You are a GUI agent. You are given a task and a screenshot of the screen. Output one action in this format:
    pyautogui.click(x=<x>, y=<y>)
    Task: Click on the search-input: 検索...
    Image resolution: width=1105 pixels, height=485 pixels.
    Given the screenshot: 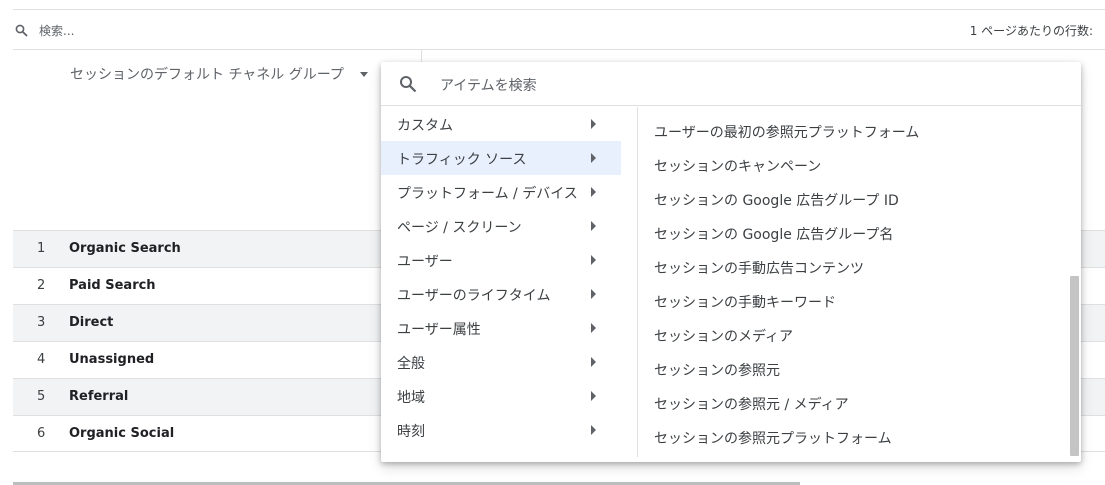 What is the action you would take?
    pyautogui.click(x=56, y=30)
    